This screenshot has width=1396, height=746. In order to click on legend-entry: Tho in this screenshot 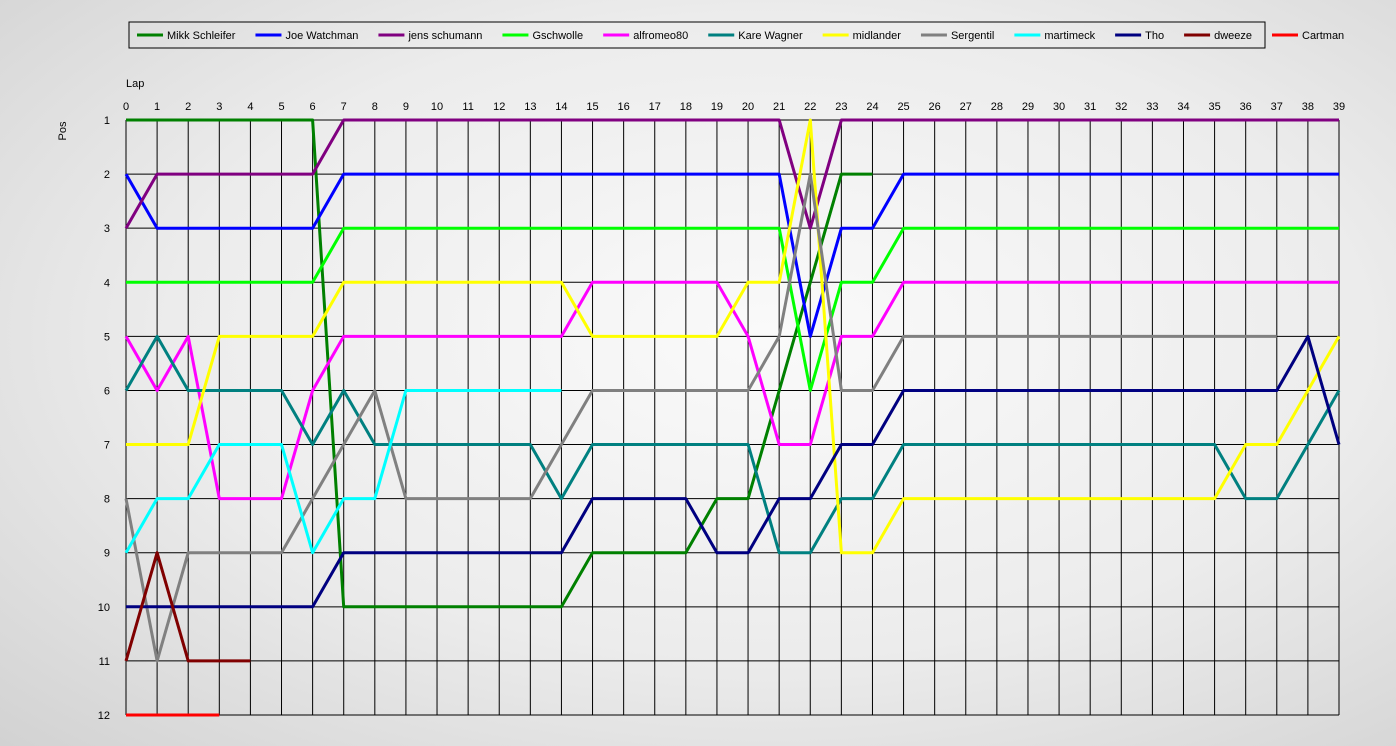, I will do `click(1139, 36)`.